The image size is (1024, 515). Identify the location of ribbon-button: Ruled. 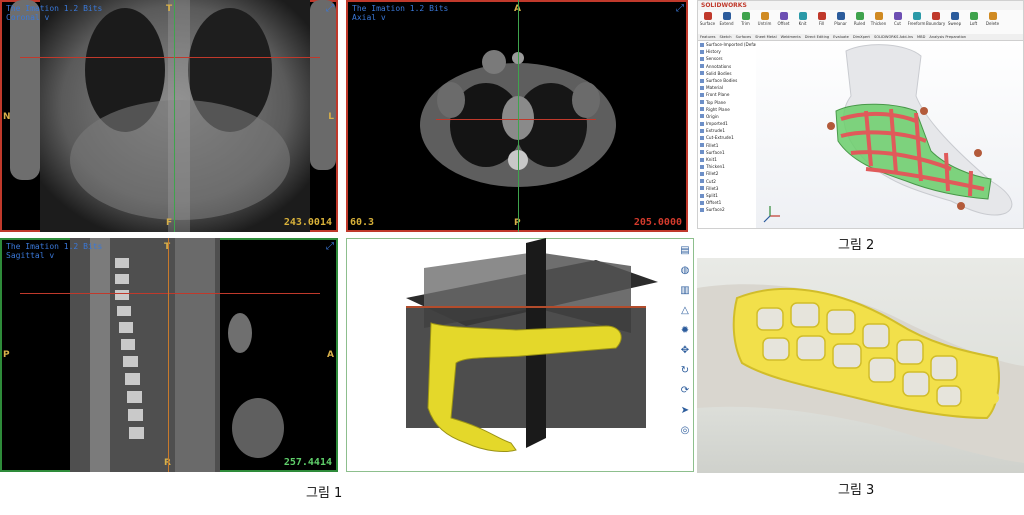
(859, 21).